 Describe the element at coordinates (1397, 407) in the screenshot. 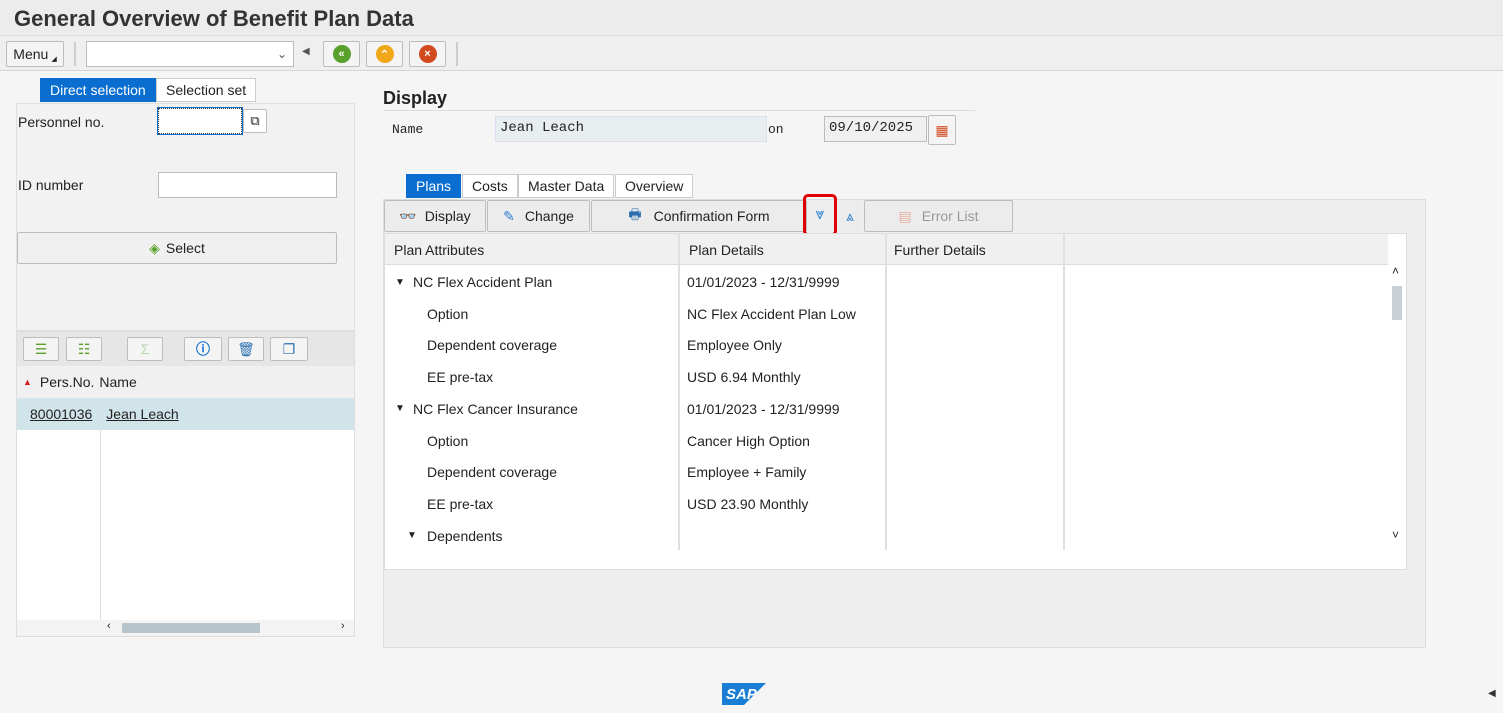

I see `vertical-scrollbar: ˄ ˅` at that location.